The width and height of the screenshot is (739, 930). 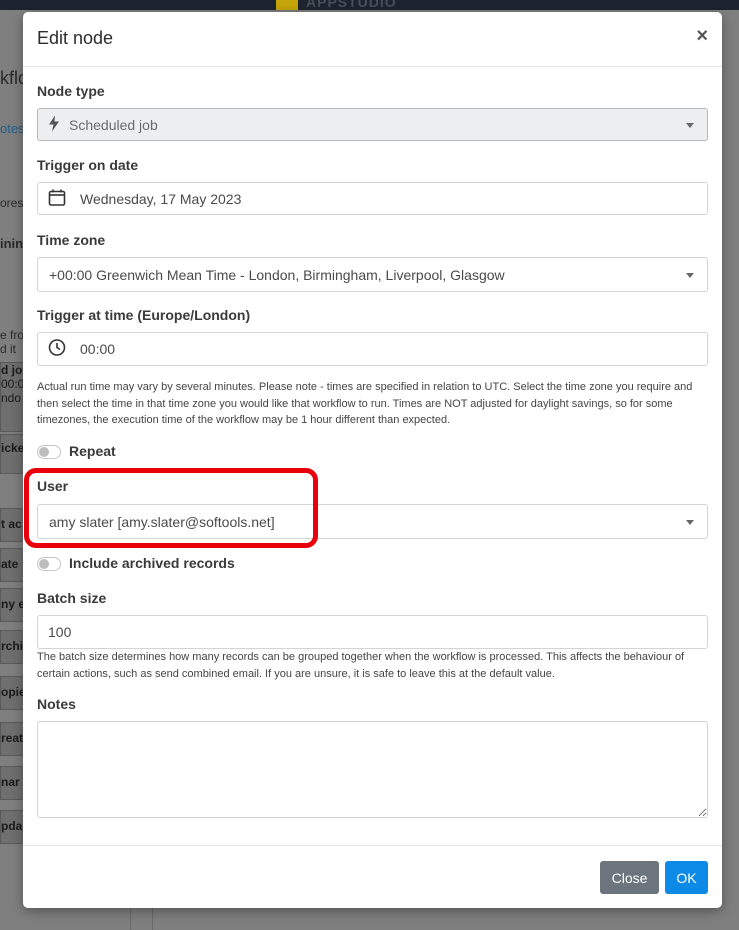 I want to click on node-type-label: Node type, so click(x=71, y=91).